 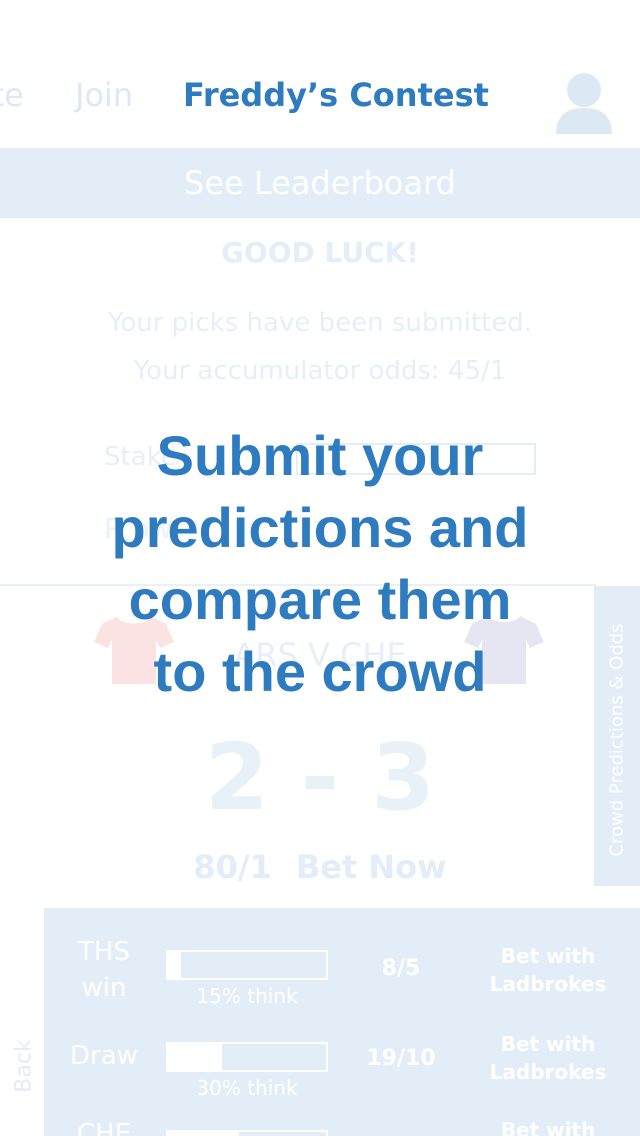 What do you see at coordinates (24, 1065) in the screenshot?
I see `back-button: Back` at bounding box center [24, 1065].